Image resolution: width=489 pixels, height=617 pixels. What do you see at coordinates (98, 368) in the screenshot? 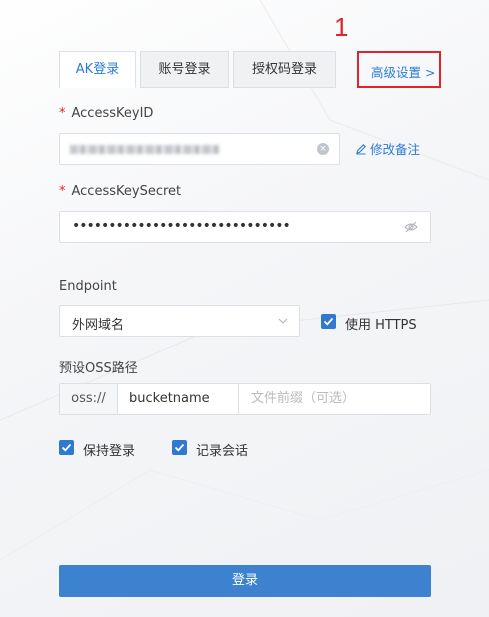
I see `oss-path-label: 预设OSS路径` at bounding box center [98, 368].